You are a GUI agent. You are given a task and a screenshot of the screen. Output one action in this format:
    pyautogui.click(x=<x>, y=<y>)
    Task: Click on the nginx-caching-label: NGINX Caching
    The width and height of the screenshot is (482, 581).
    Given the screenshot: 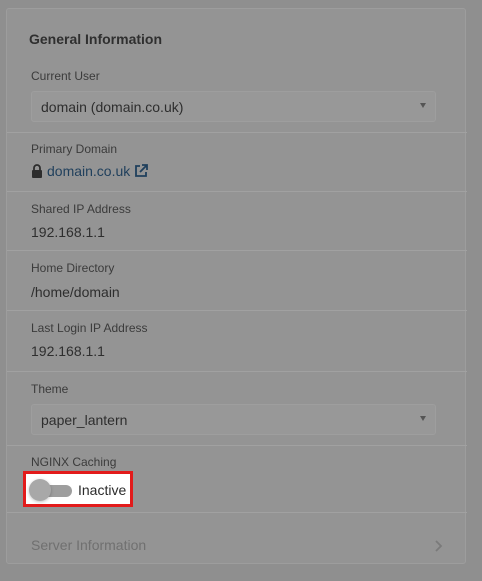 What is the action you would take?
    pyautogui.click(x=74, y=462)
    